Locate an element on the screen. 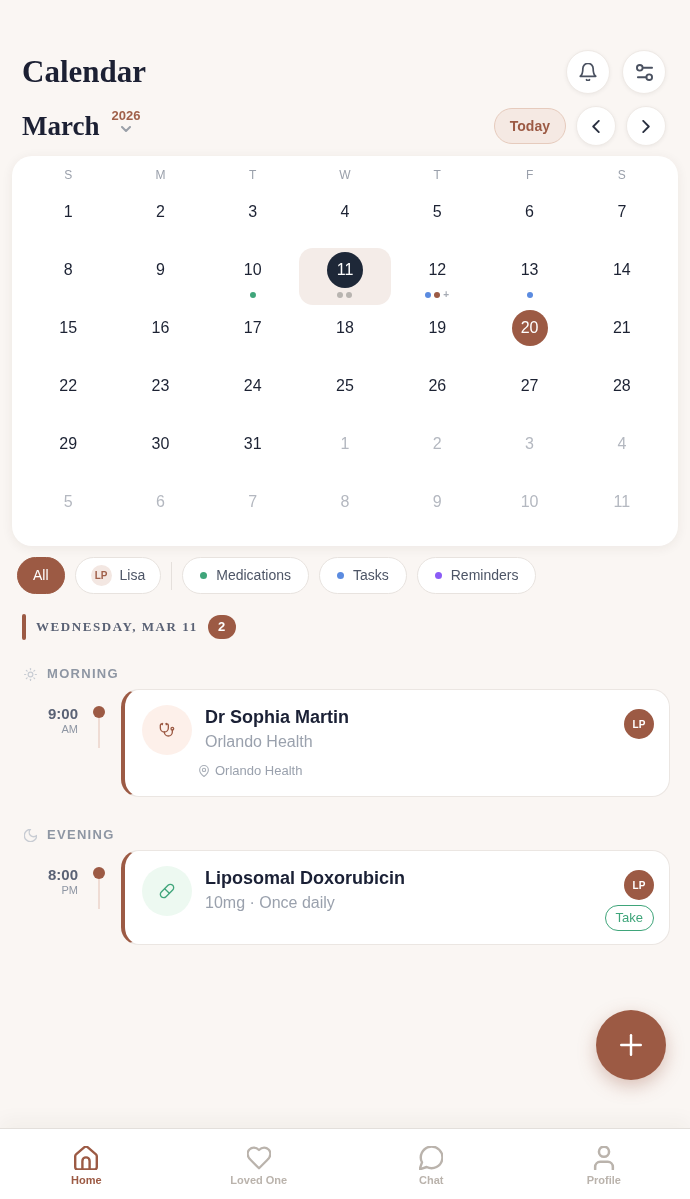 The image size is (690, 1199). calendar-day: 9 is located at coordinates (160, 276).